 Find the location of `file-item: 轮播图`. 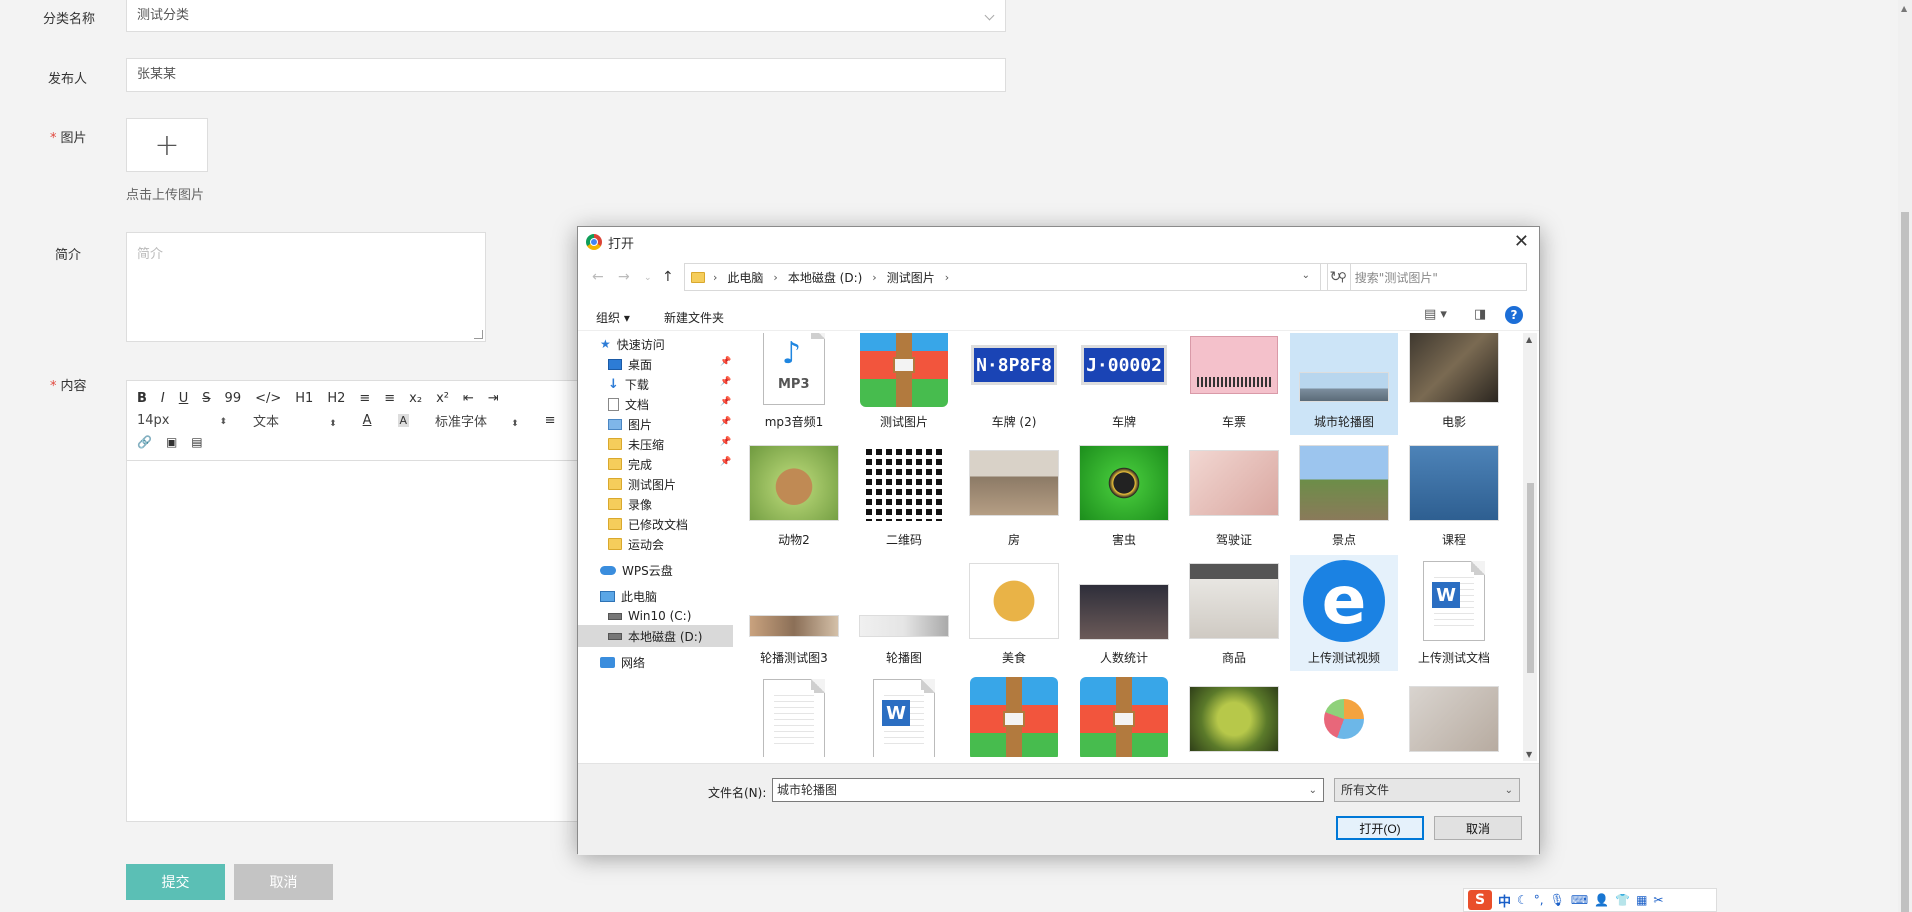

file-item: 轮播图 is located at coordinates (904, 613).